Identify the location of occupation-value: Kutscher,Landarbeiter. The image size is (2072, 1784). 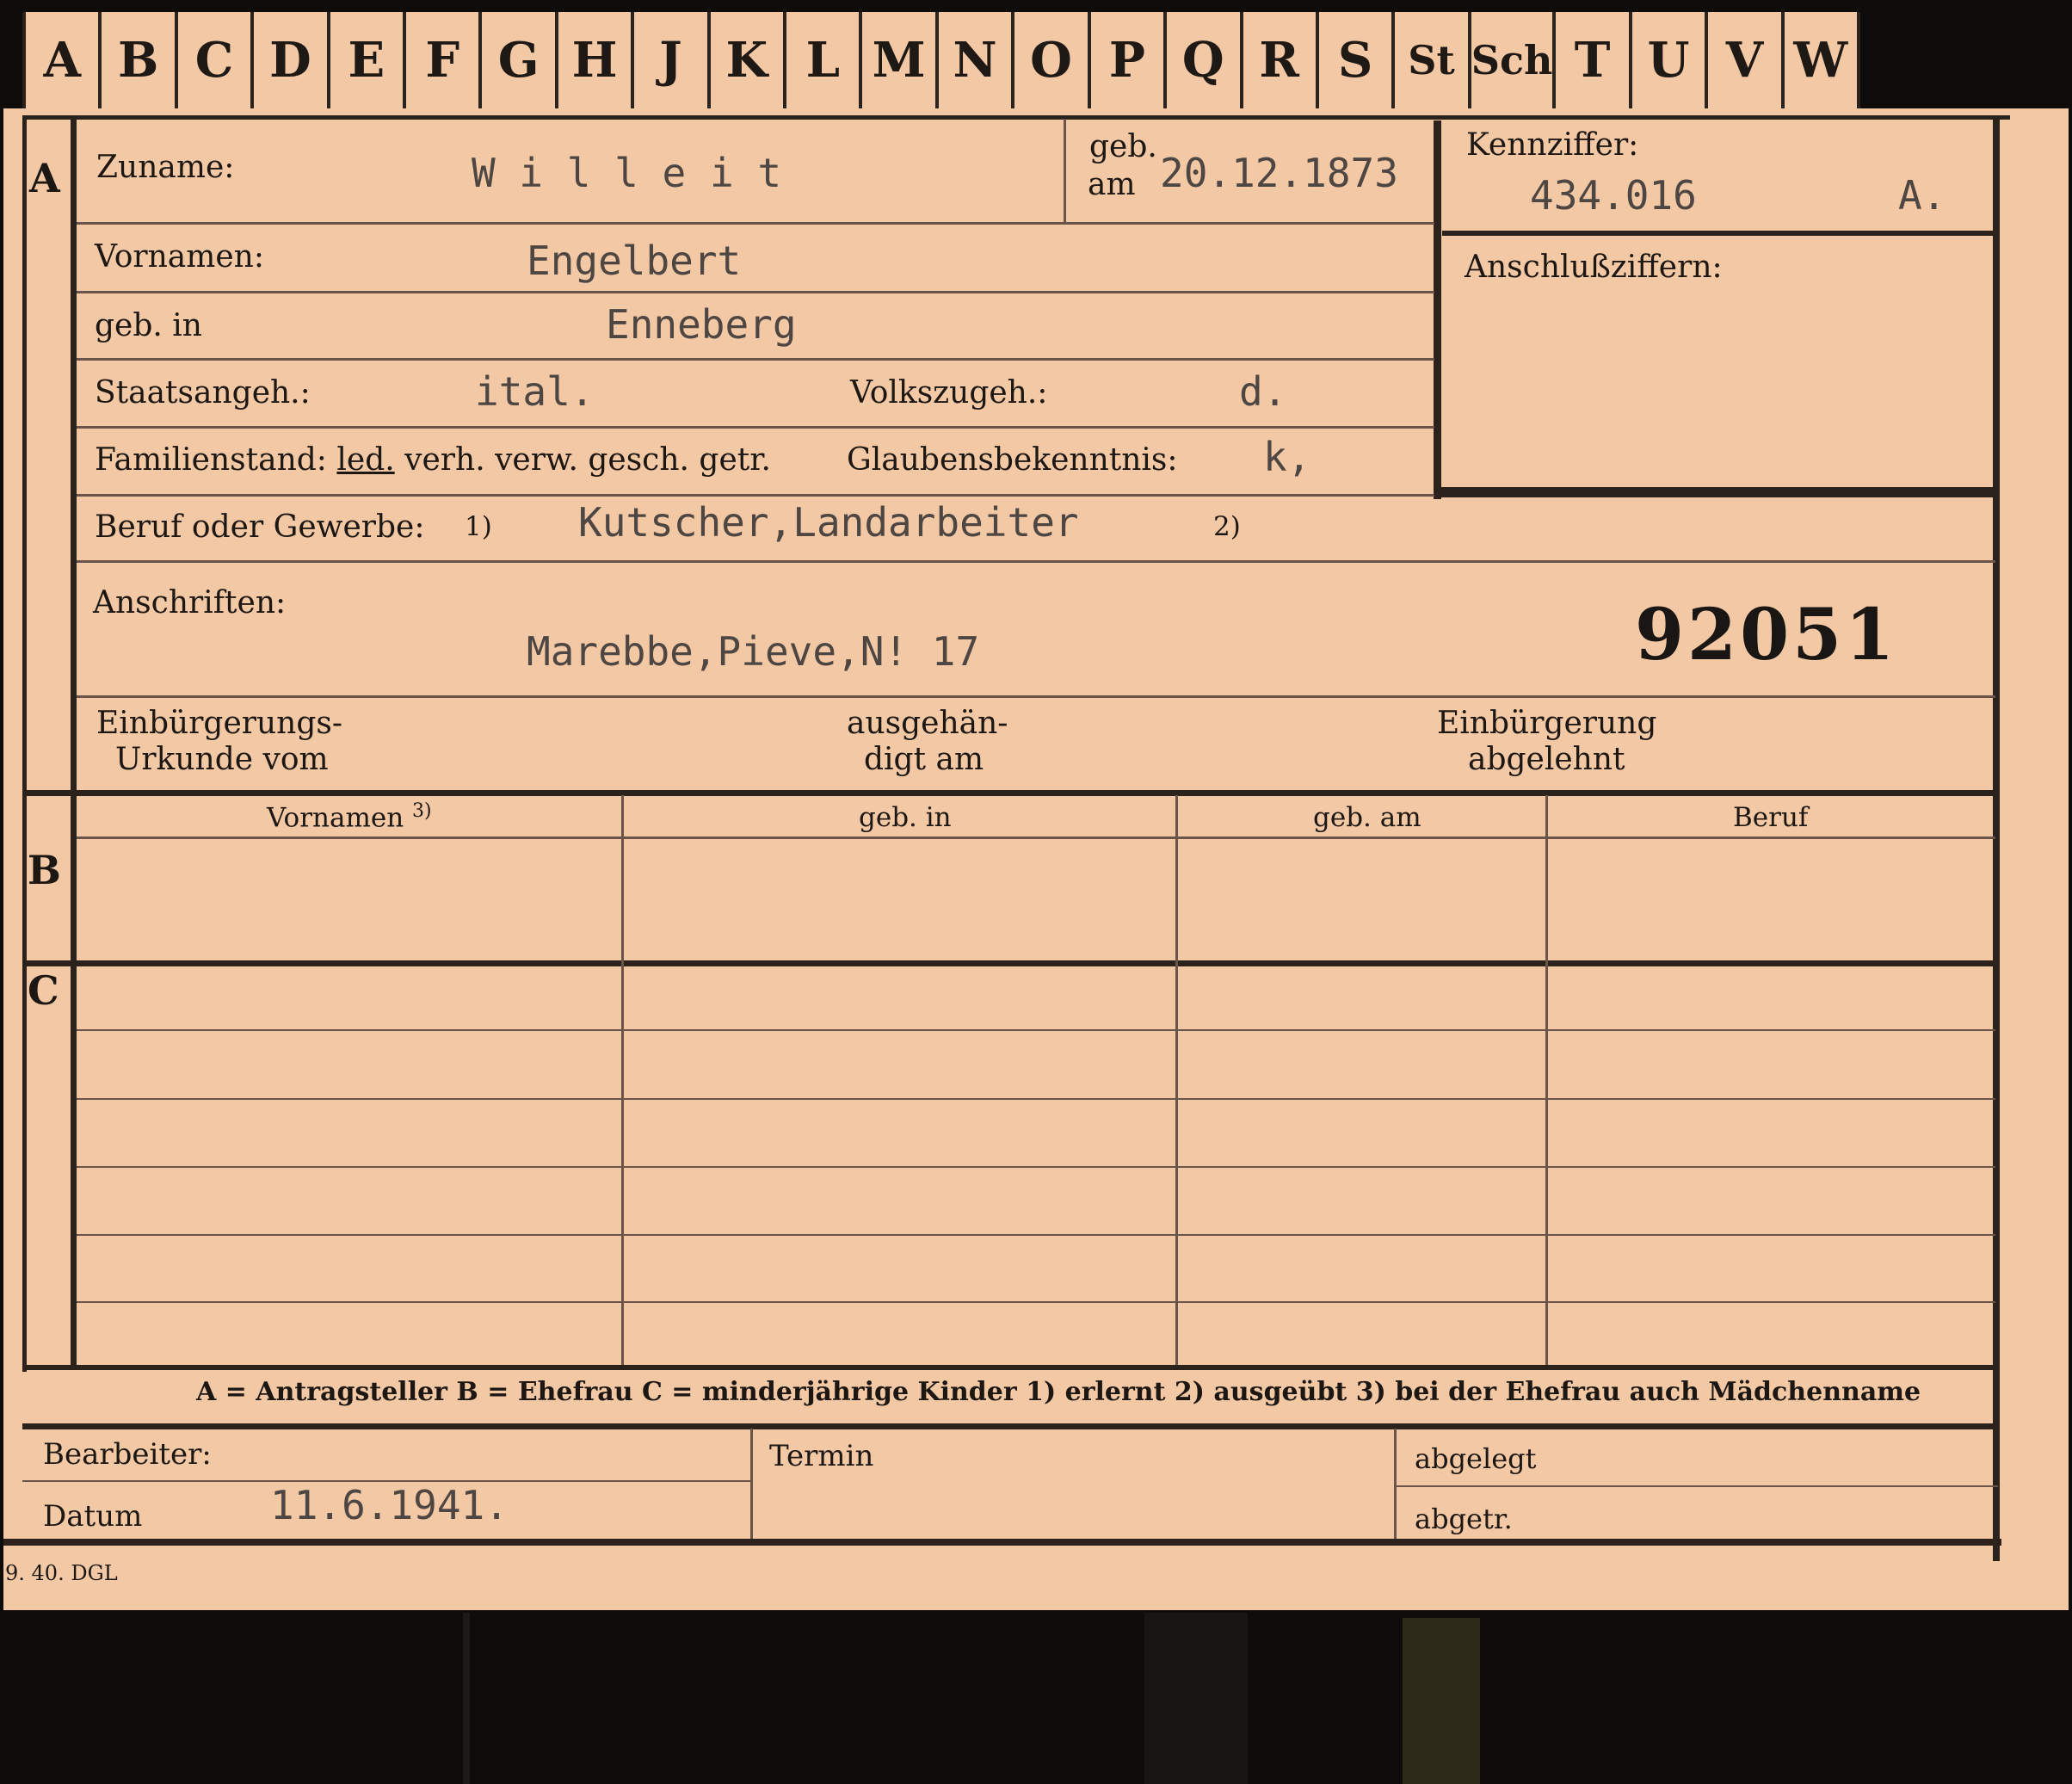
(828, 522).